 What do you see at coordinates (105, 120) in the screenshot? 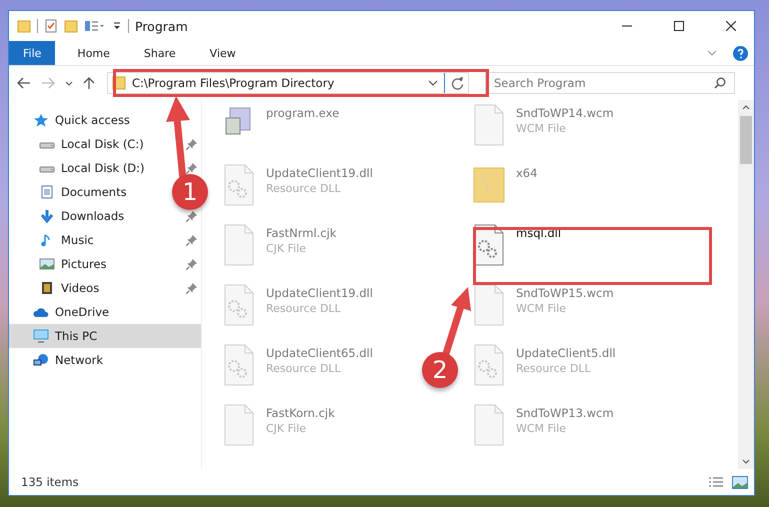
I see `nav-item: Quick access` at bounding box center [105, 120].